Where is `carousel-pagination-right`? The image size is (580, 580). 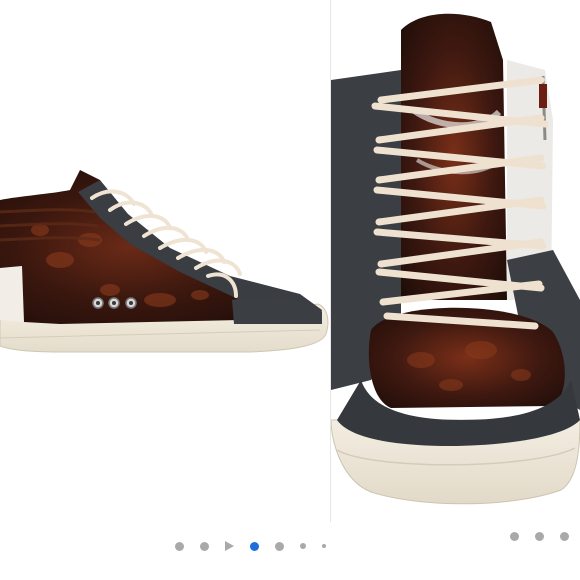 carousel-pagination-right is located at coordinates (545, 536).